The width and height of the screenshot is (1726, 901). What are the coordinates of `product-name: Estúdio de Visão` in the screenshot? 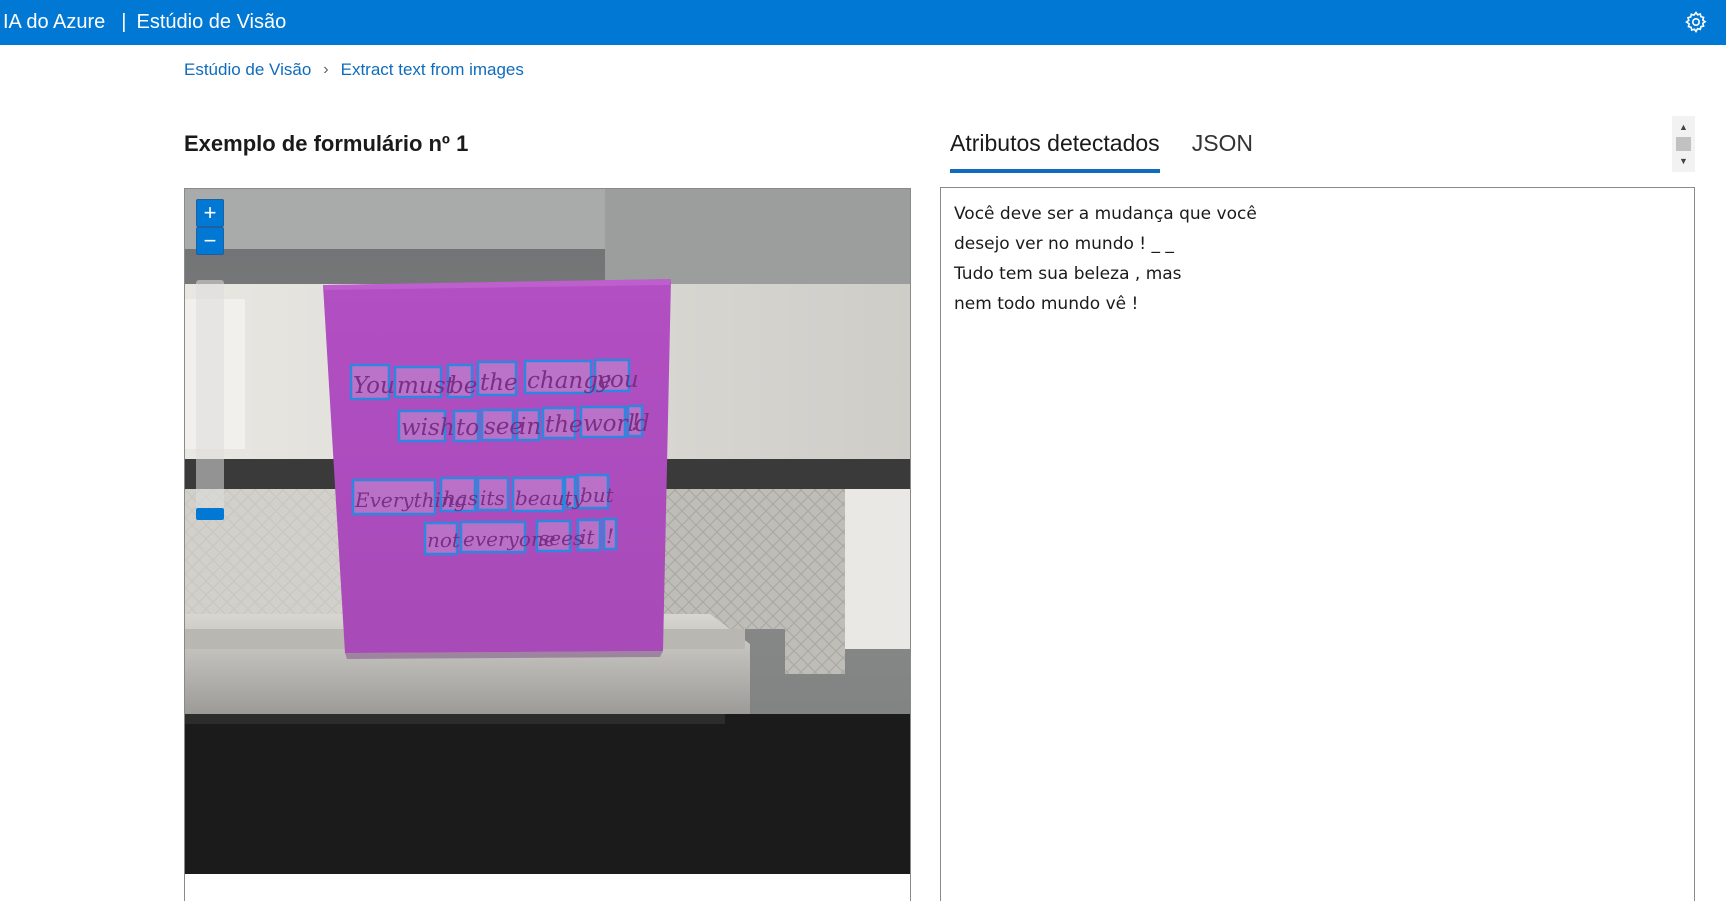 It's located at (212, 22).